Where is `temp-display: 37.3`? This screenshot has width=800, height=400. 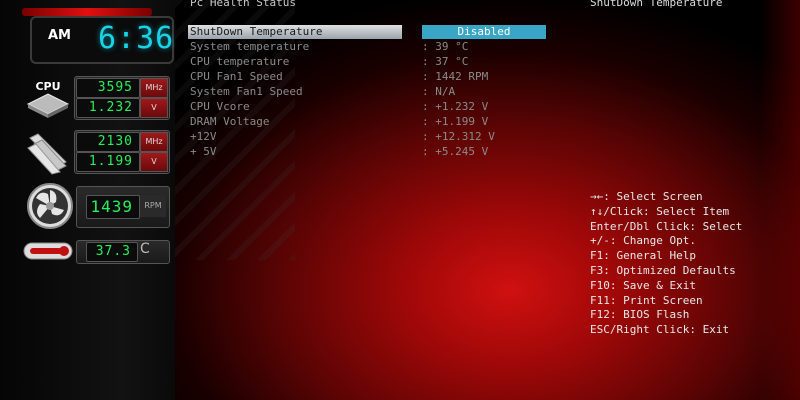 temp-display: 37.3 is located at coordinates (112, 252).